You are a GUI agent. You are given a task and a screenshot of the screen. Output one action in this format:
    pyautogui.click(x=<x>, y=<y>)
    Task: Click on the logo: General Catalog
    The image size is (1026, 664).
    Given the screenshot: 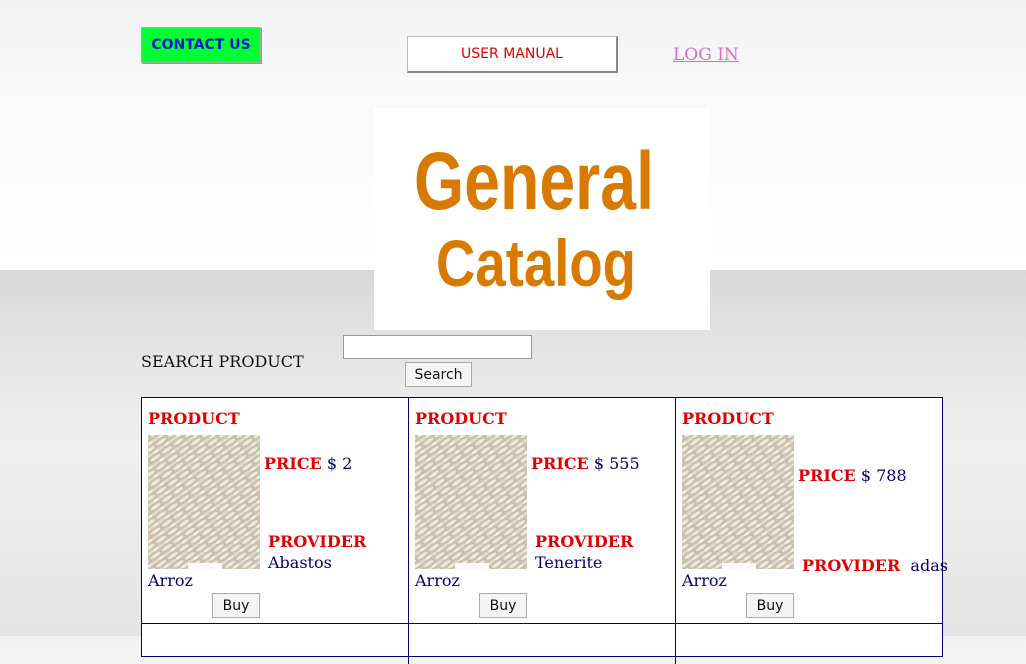 What is the action you would take?
    pyautogui.click(x=542, y=219)
    